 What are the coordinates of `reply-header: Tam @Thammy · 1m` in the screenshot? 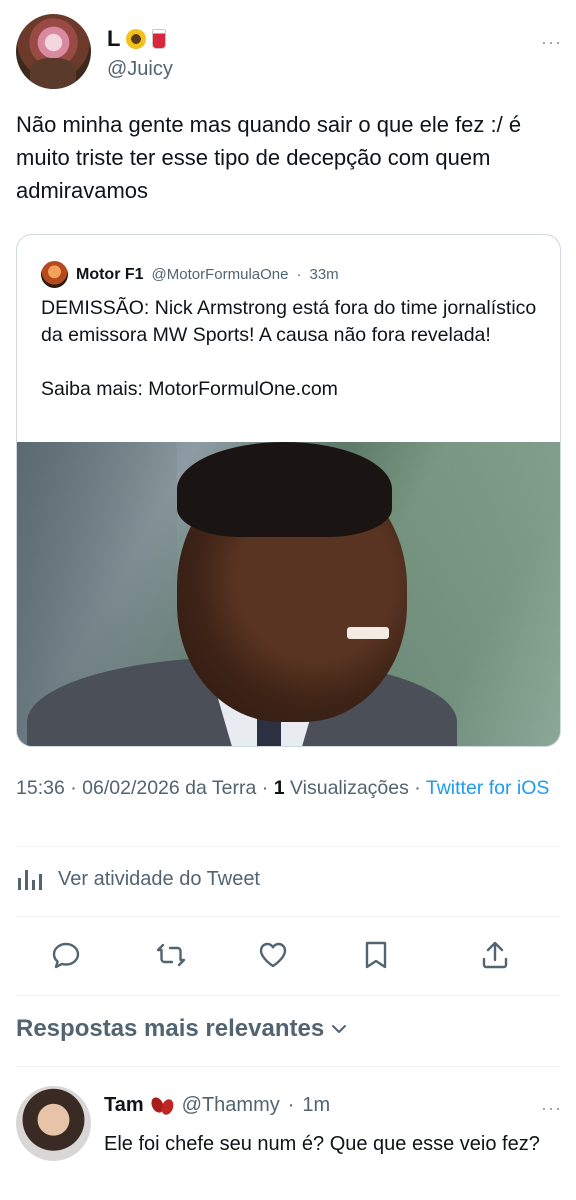 It's located at (217, 1105).